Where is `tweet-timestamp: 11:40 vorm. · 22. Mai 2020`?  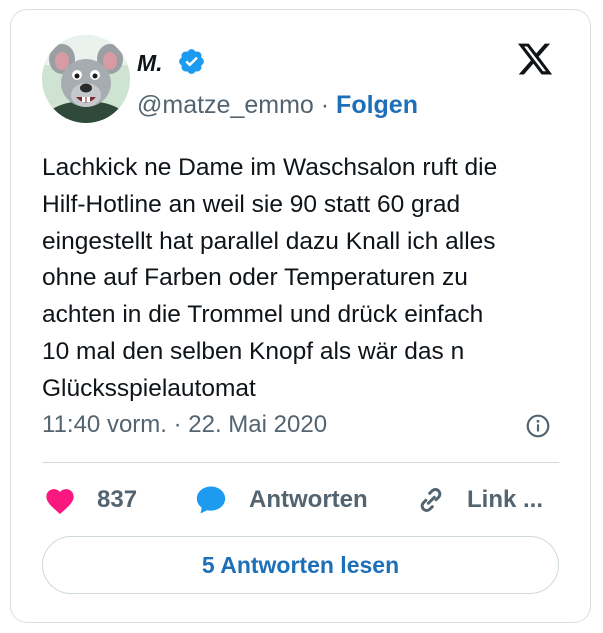
tweet-timestamp: 11:40 vorm. · 22. Mai 2020 is located at coordinates (184, 425).